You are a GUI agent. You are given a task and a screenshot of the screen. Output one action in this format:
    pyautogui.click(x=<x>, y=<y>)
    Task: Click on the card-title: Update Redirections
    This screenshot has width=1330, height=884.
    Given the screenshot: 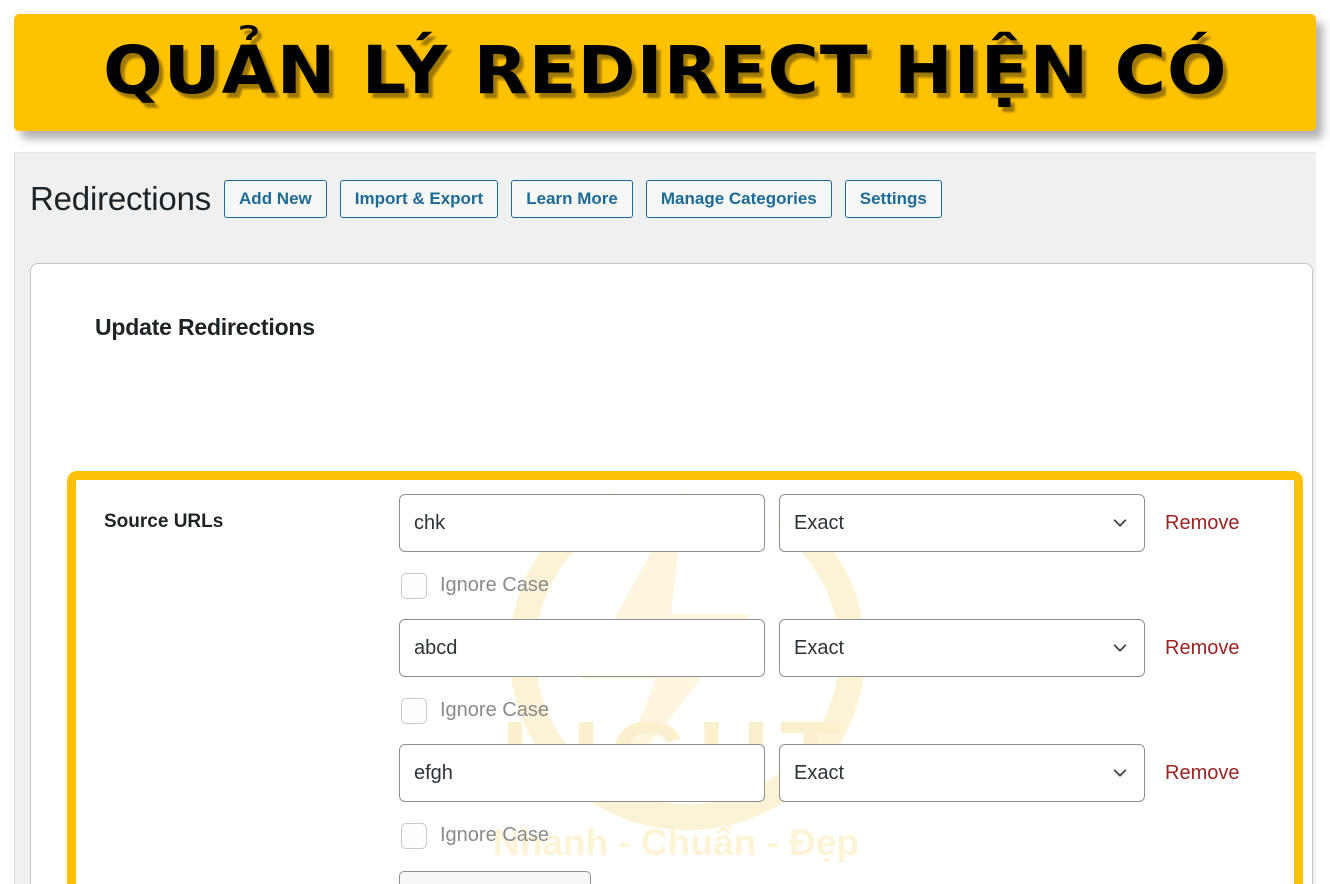 What is the action you would take?
    pyautogui.click(x=205, y=327)
    